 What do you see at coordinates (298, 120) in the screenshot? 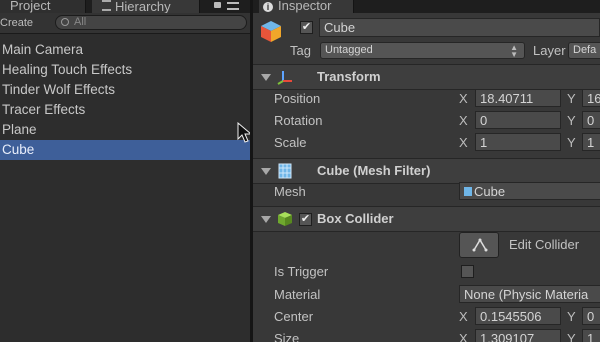
I see `rotation-label: Rotation` at bounding box center [298, 120].